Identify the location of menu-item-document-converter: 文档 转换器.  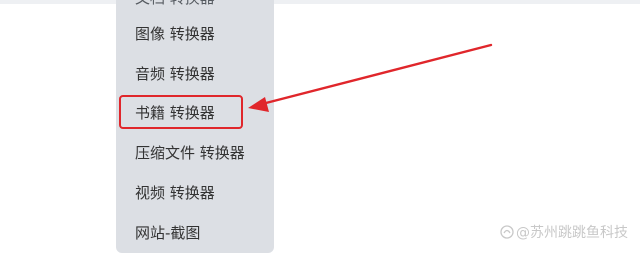
(175, 4).